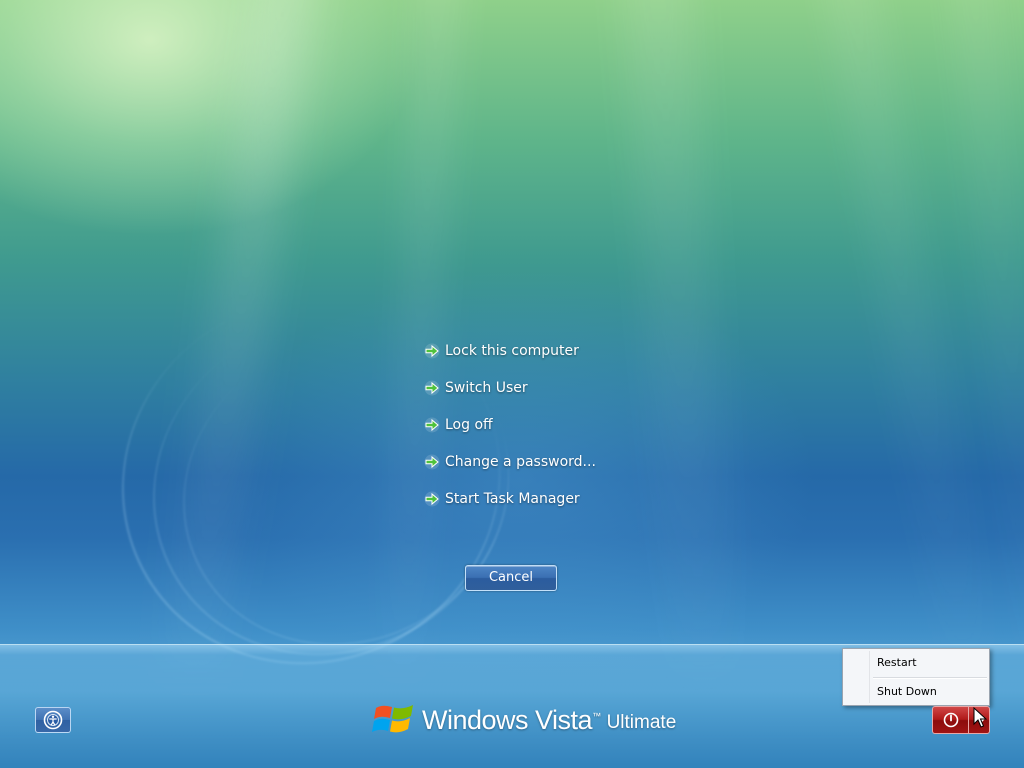 Image resolution: width=1024 pixels, height=768 pixels. Describe the element at coordinates (544, 388) in the screenshot. I see `option-switch-user: Switch User` at that location.